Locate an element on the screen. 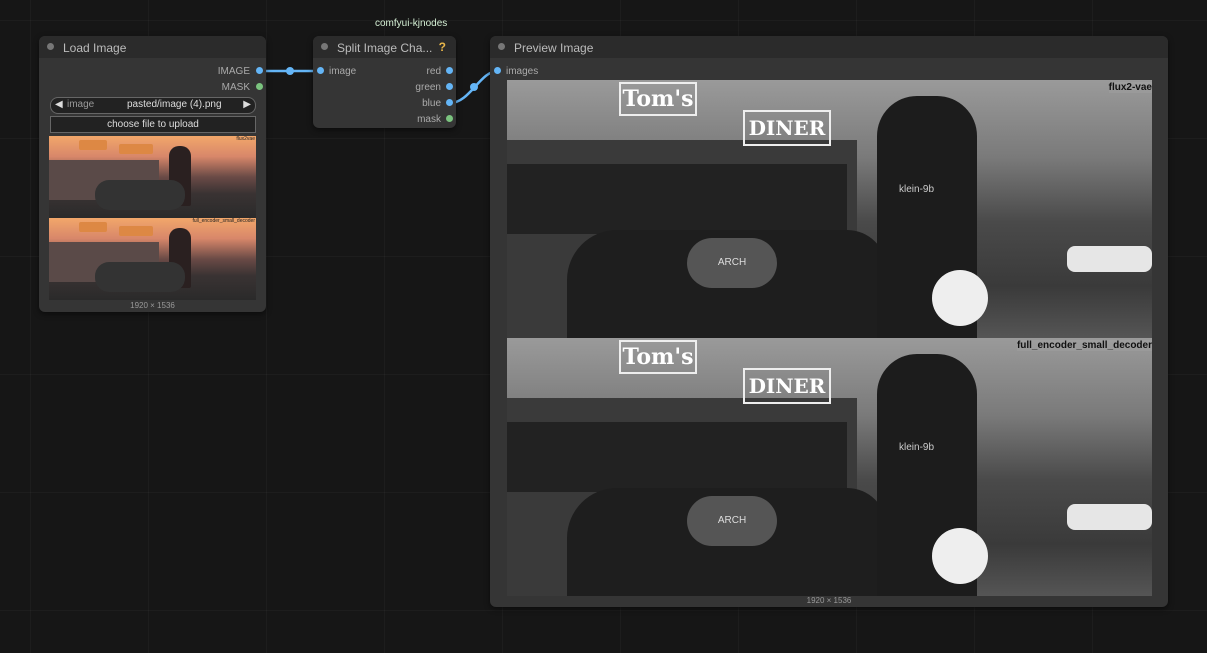 This screenshot has height=653, width=1207. image-combo: ◀ image pasted/image (4).png ▶ is located at coordinates (153, 105).